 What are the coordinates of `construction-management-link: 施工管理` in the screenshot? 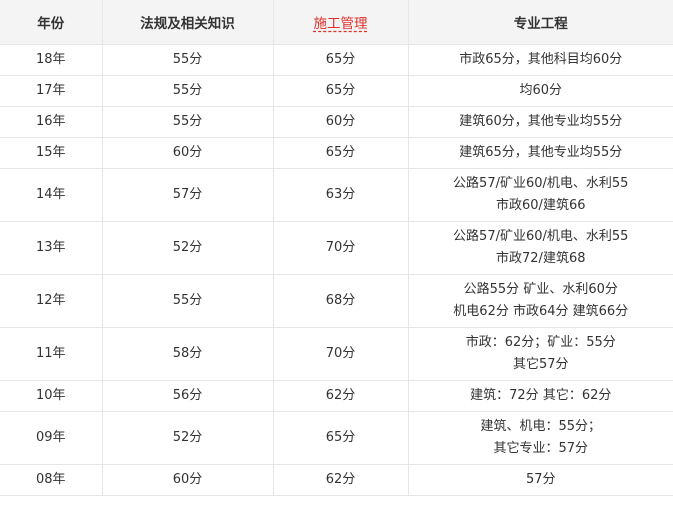 It's located at (341, 24).